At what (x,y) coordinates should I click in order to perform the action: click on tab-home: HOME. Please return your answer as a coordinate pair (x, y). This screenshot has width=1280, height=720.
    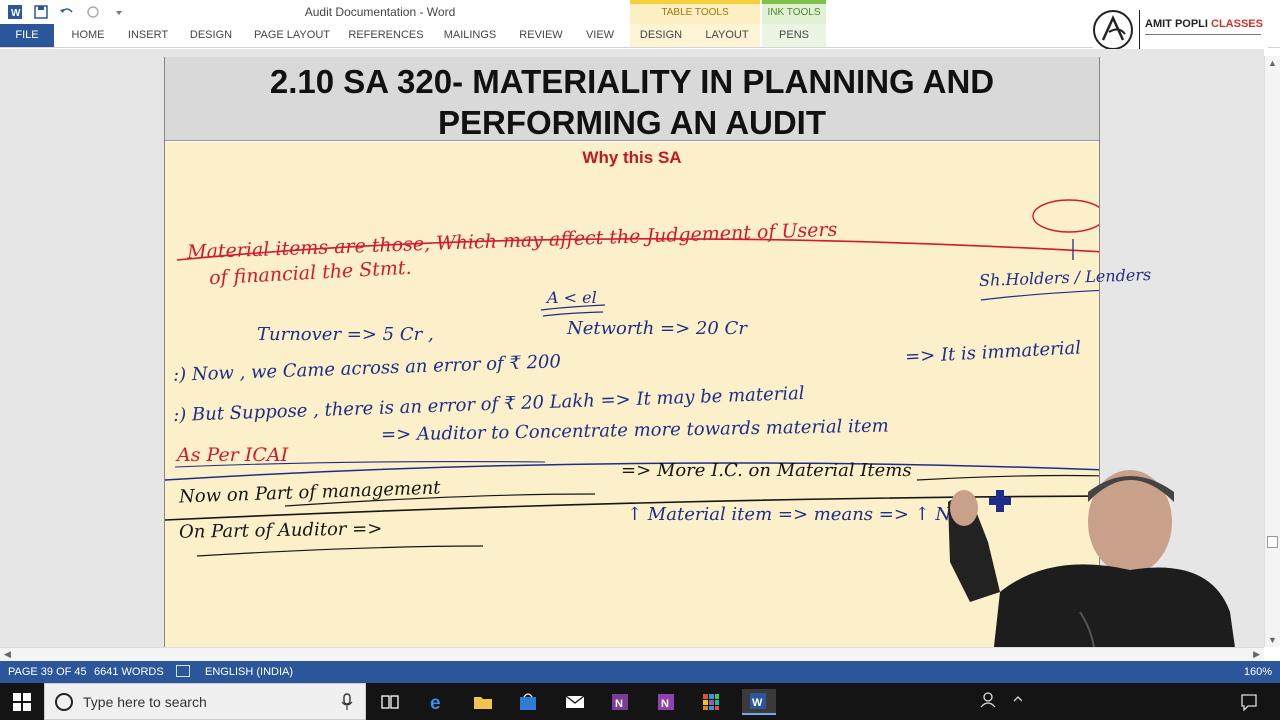
    Looking at the image, I should click on (88, 35).